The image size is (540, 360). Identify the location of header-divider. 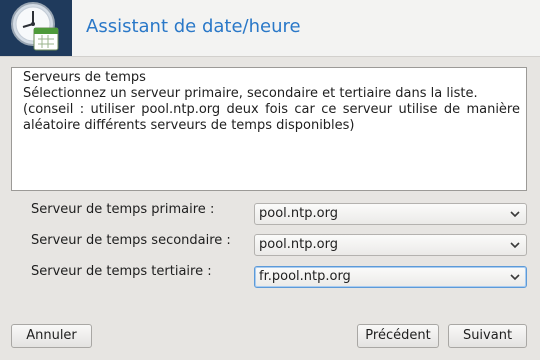
(270, 56).